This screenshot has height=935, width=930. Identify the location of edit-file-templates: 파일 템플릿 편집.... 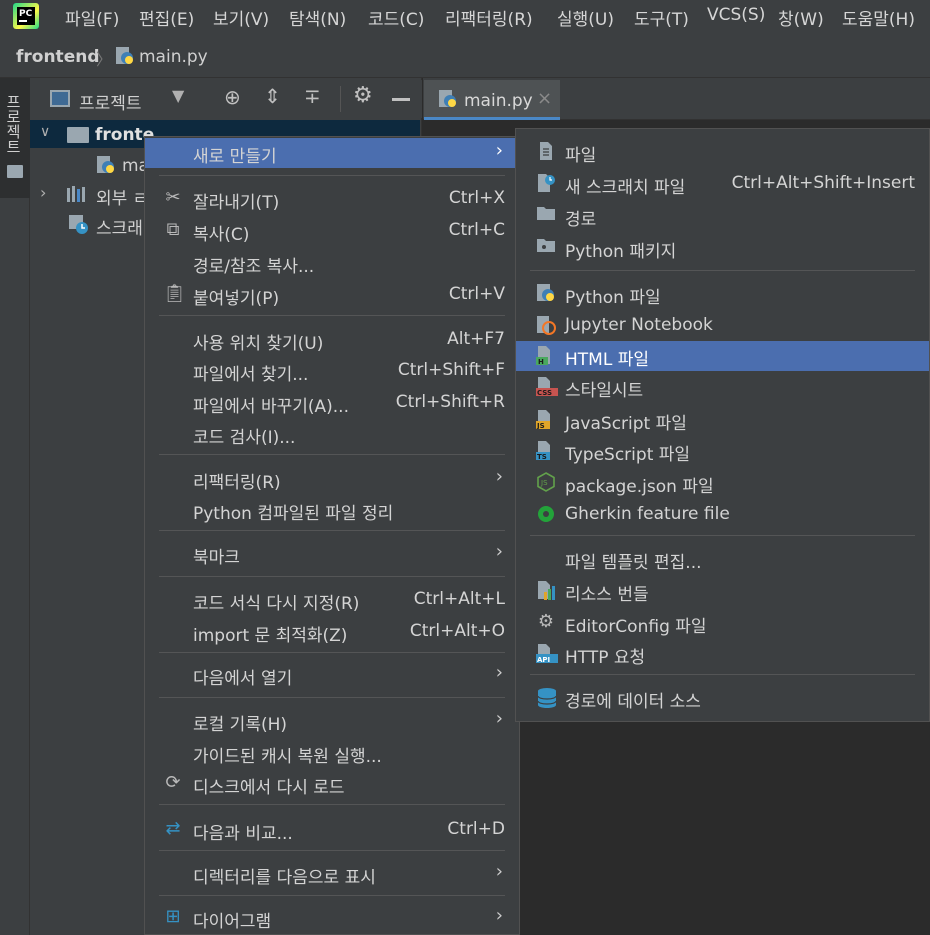
(722, 559).